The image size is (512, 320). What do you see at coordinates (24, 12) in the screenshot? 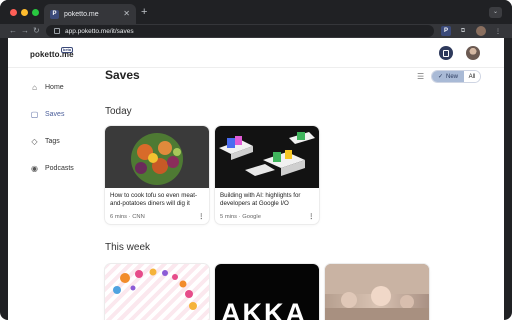
I see `minimize-window-button` at bounding box center [24, 12].